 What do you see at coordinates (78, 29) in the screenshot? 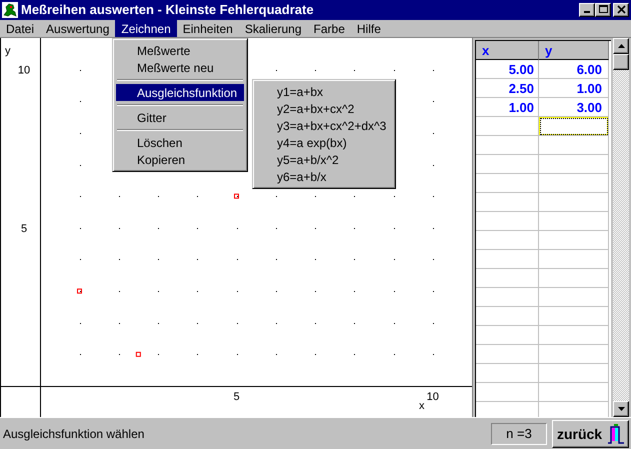
I see `menu-item: Auswertung` at bounding box center [78, 29].